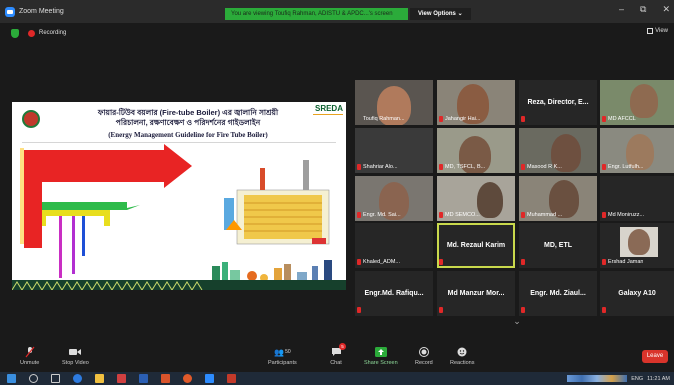 The image size is (674, 385). I want to click on chrome-icon, so click(187, 378).